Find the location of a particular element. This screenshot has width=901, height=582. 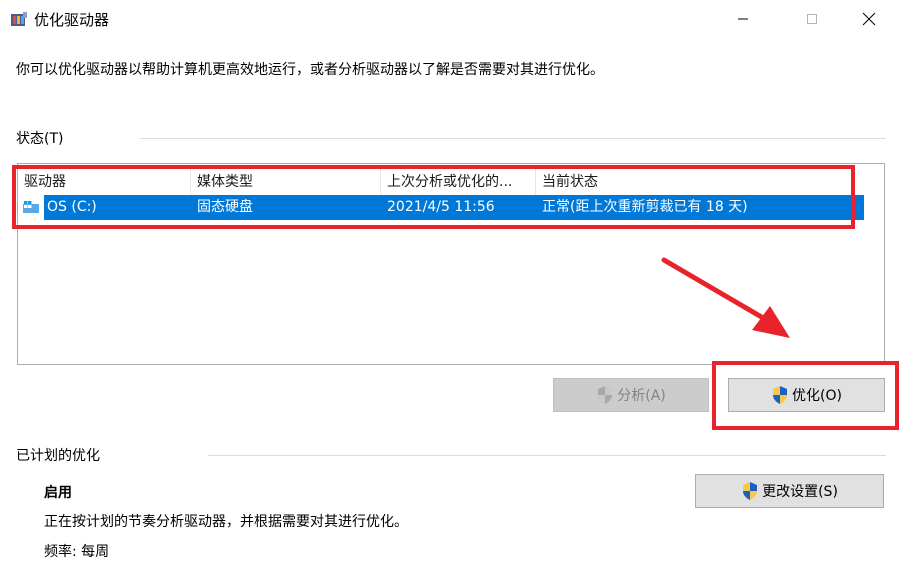

optimize-button: 优化(O) is located at coordinates (806, 395).